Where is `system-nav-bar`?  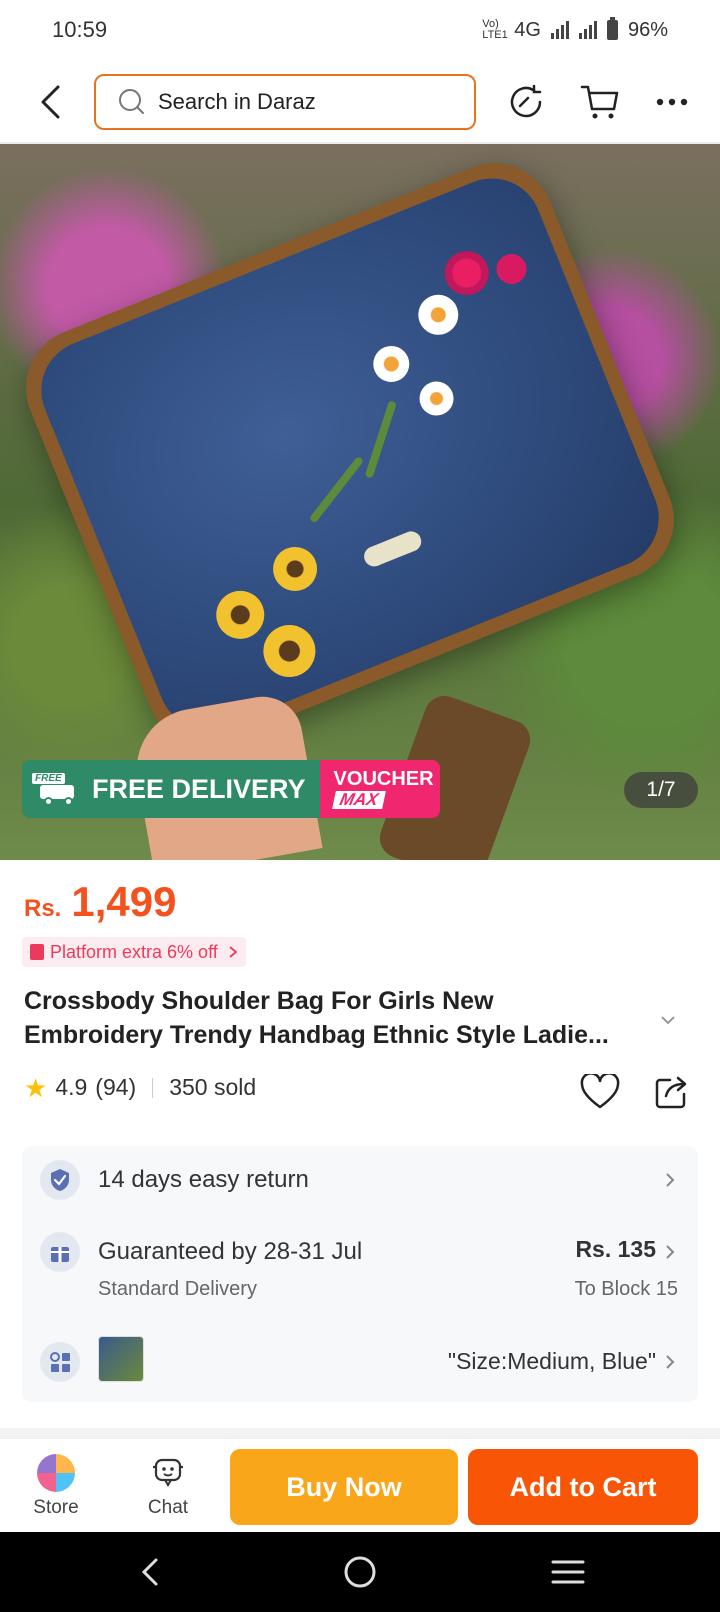
system-nav-bar is located at coordinates (360, 1572).